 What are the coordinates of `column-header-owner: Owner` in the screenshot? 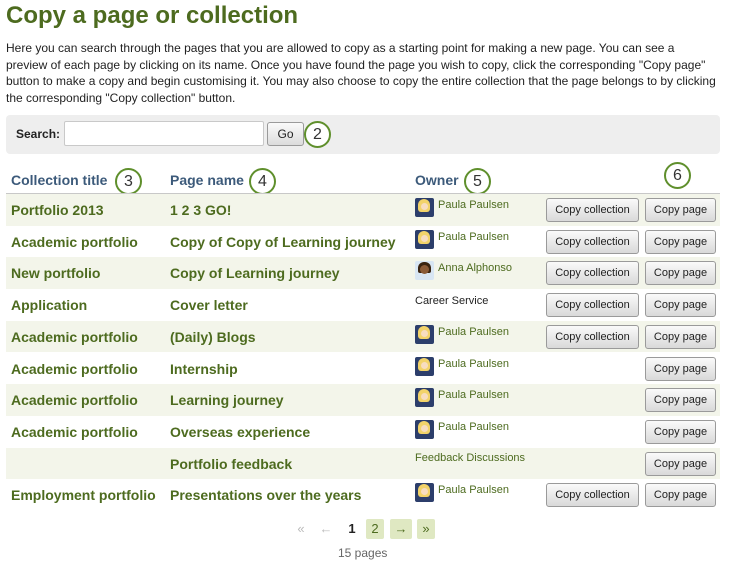 It's located at (437, 180).